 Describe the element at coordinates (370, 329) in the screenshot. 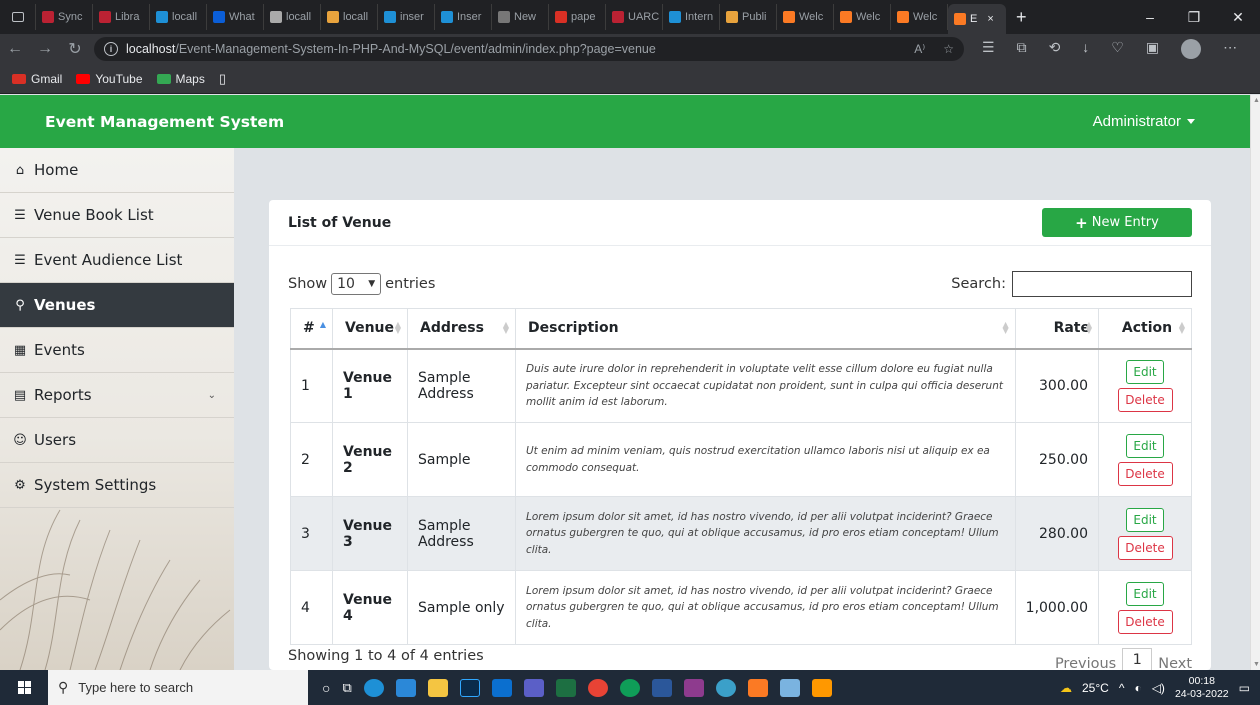

I see `header-venue: Venue ▲ ▼` at that location.